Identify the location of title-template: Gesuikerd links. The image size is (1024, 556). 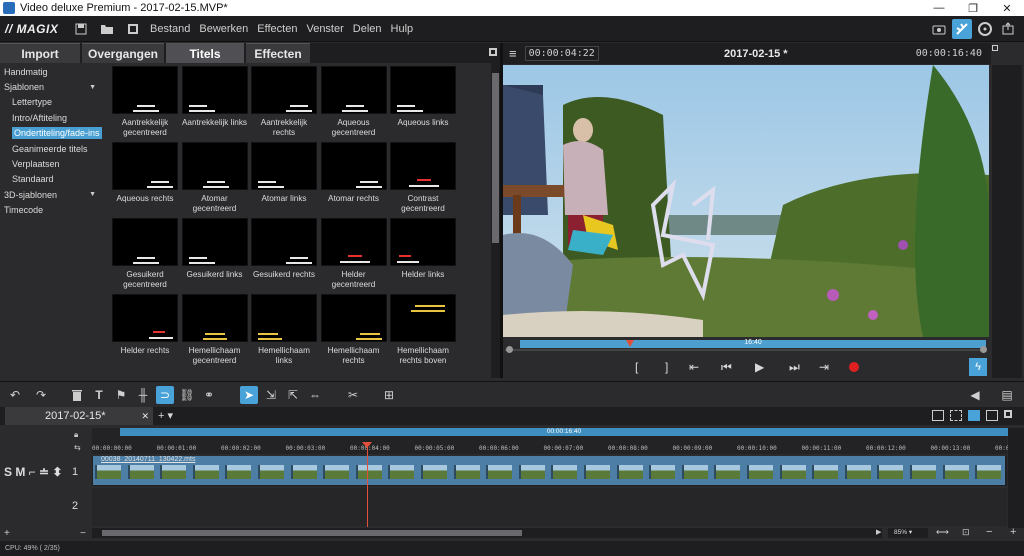
(214, 249).